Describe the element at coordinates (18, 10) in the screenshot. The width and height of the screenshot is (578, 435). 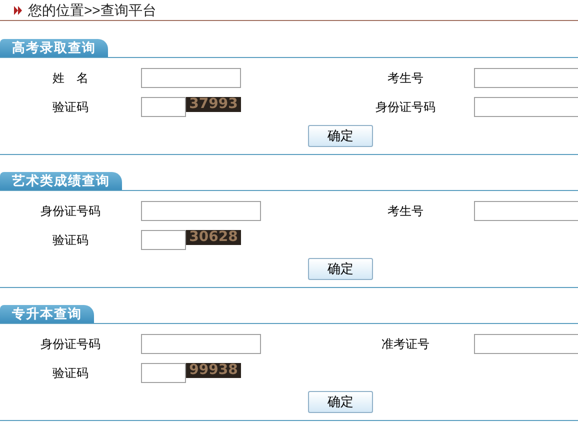
I see `chevron-icon` at that location.